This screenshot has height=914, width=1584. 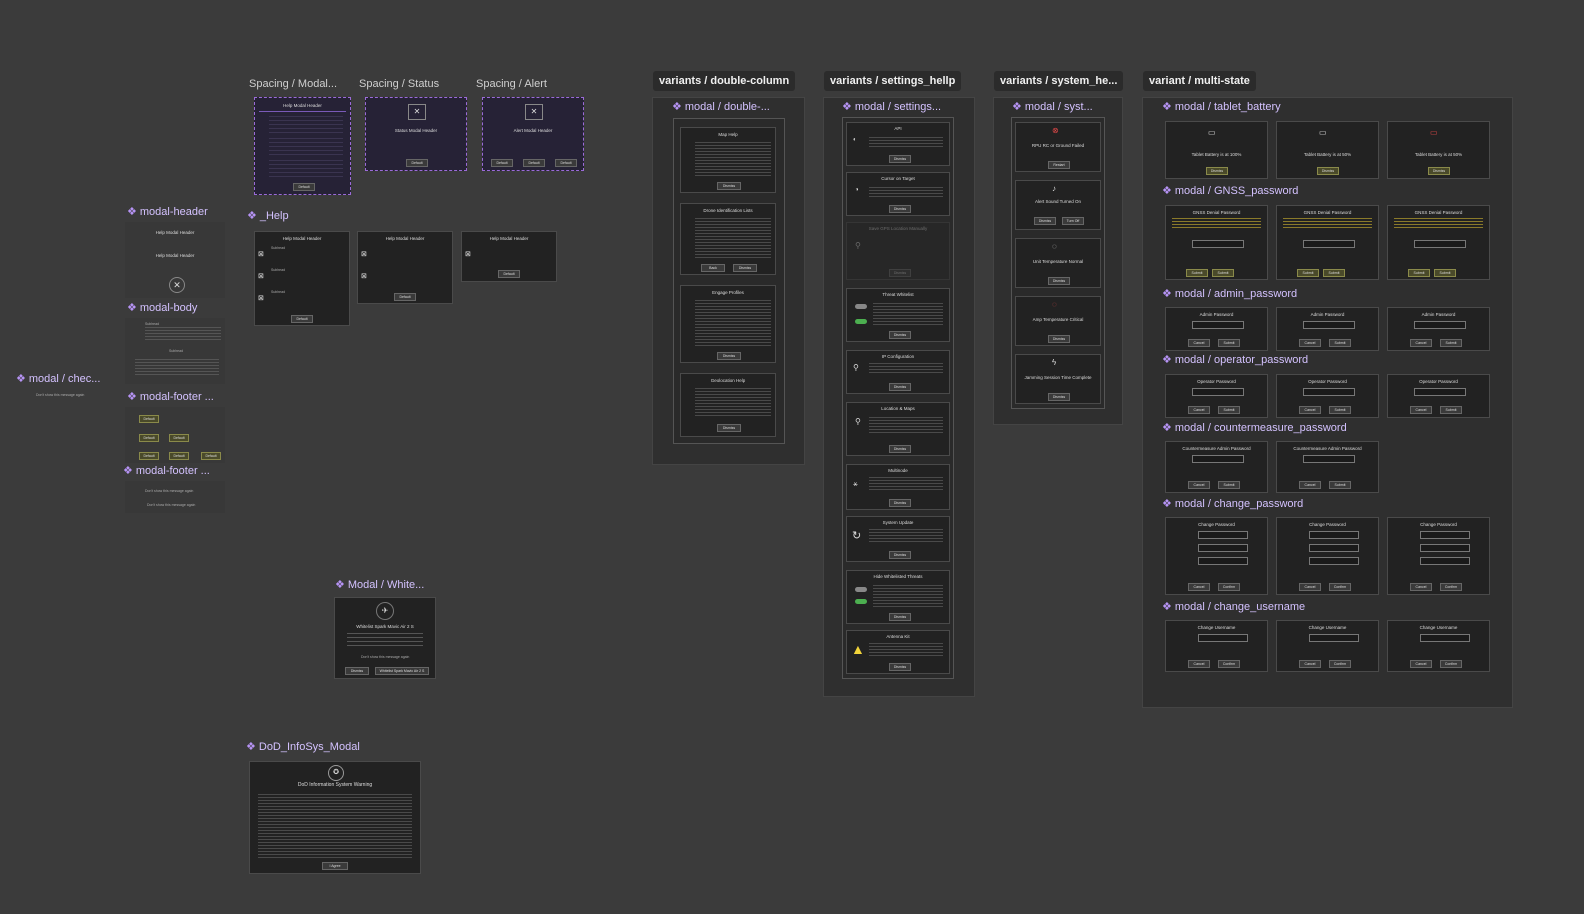 What do you see at coordinates (509, 256) in the screenshot?
I see `help-modal-1-subhead: Help Modal Header ⊠ Default` at bounding box center [509, 256].